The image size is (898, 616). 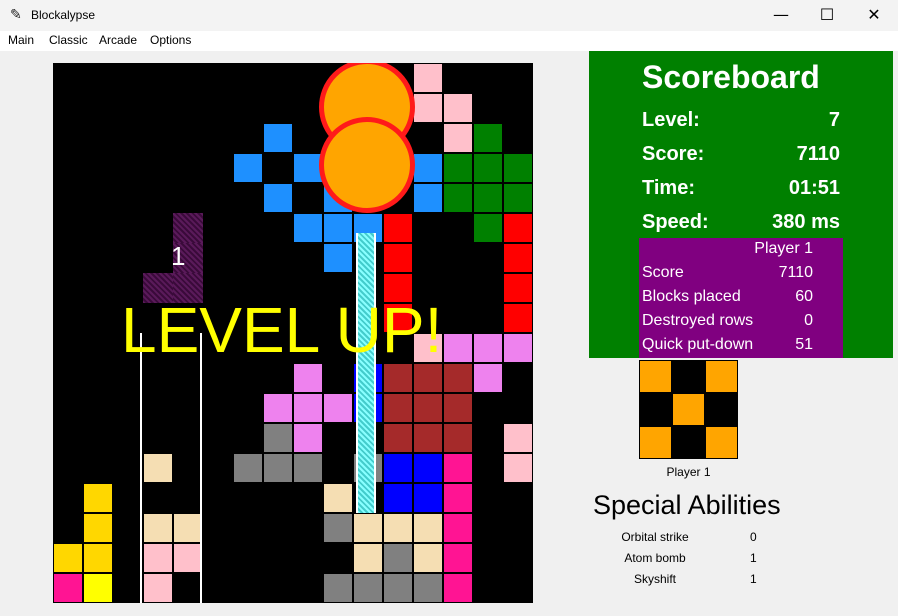 What do you see at coordinates (741, 346) in the screenshot?
I see `stat-row-quick: Quick put-down 51` at bounding box center [741, 346].